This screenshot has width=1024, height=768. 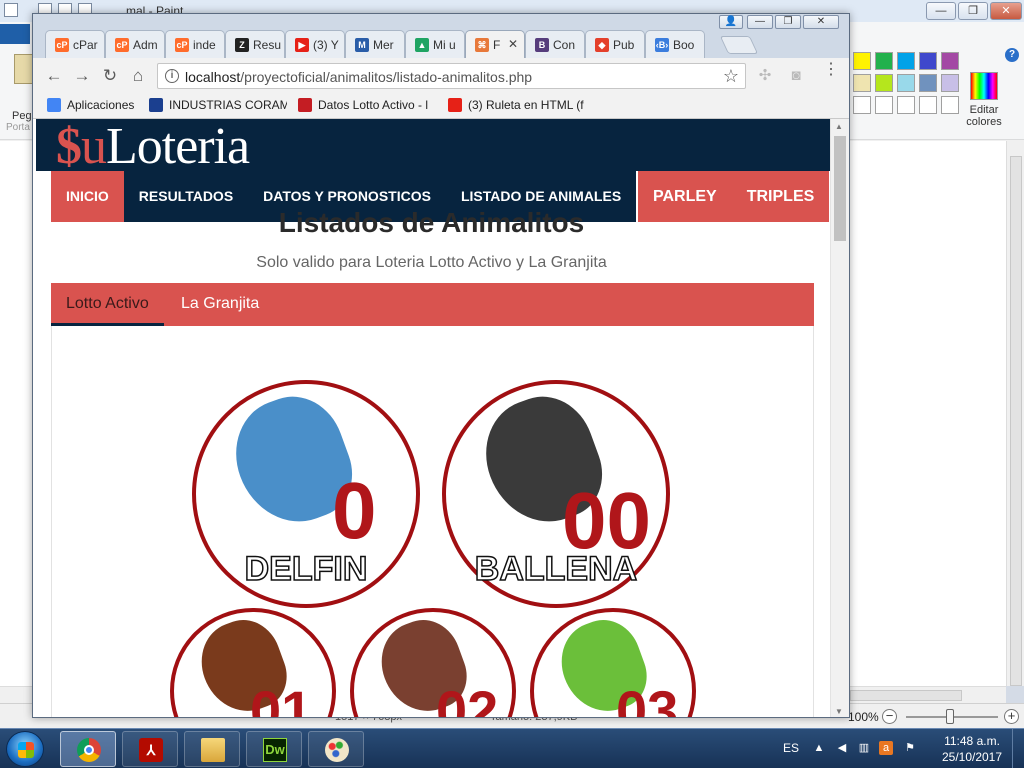 What do you see at coordinates (886, 748) in the screenshot?
I see `avast-icon: a` at bounding box center [886, 748].